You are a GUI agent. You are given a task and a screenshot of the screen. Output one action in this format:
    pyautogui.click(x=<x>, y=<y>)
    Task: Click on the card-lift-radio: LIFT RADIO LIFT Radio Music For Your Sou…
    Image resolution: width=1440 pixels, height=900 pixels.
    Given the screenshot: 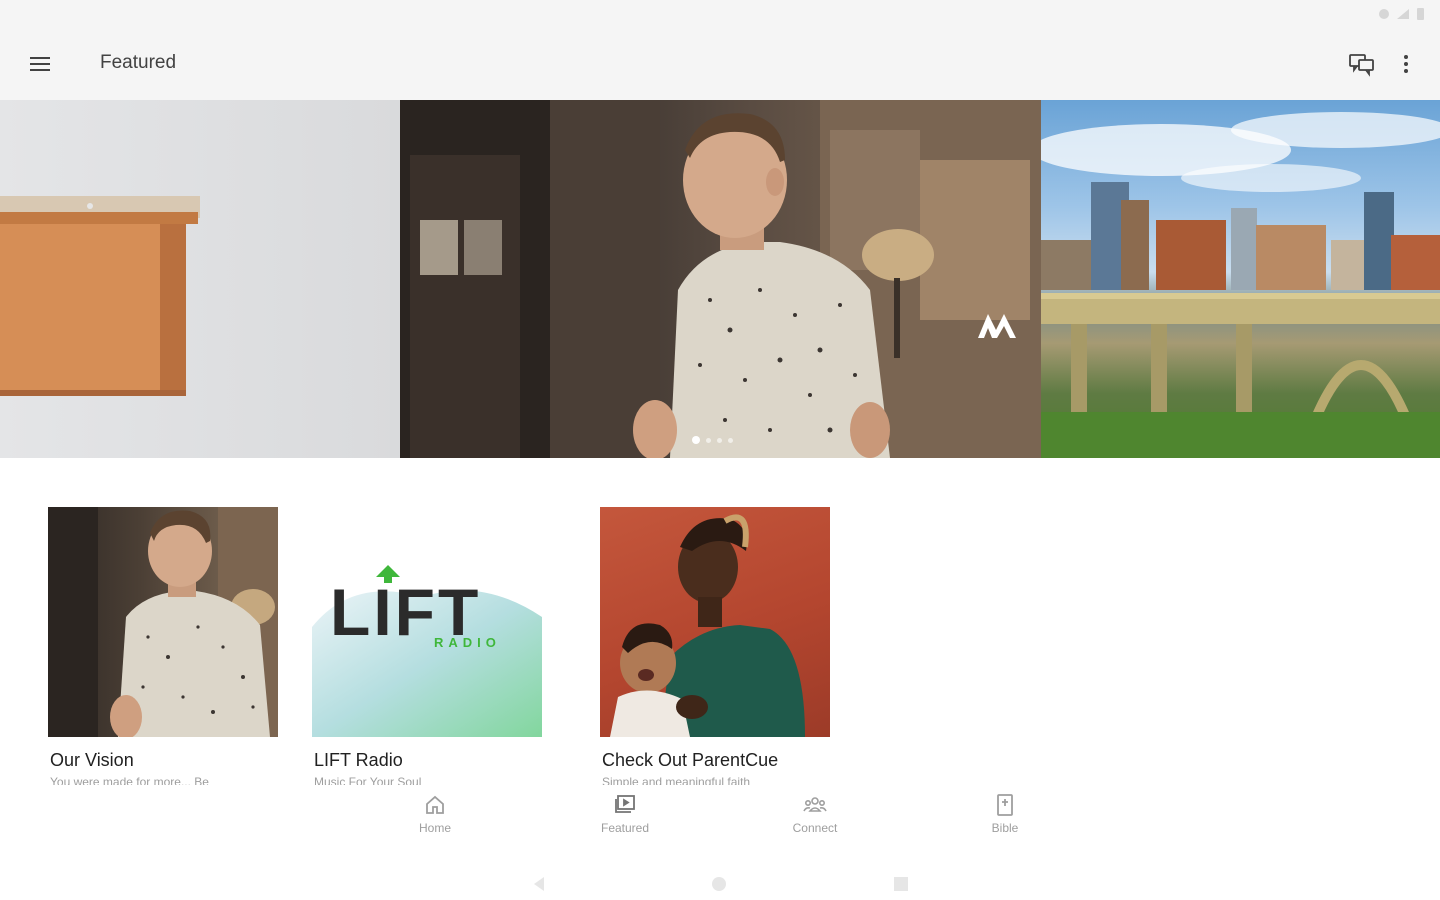 What is the action you would take?
    pyautogui.click(x=427, y=647)
    